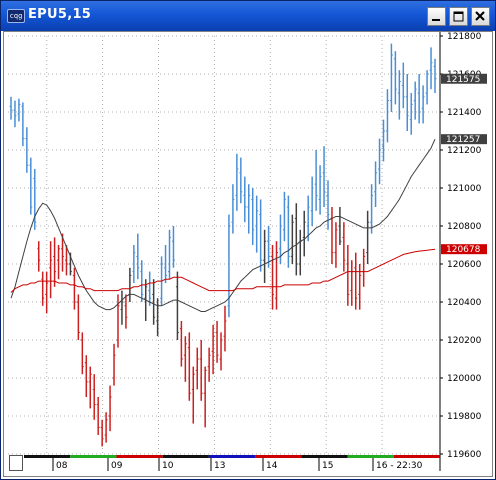  What do you see at coordinates (464, 227) in the screenshot?
I see `y-tick-label: 120800` at bounding box center [464, 227].